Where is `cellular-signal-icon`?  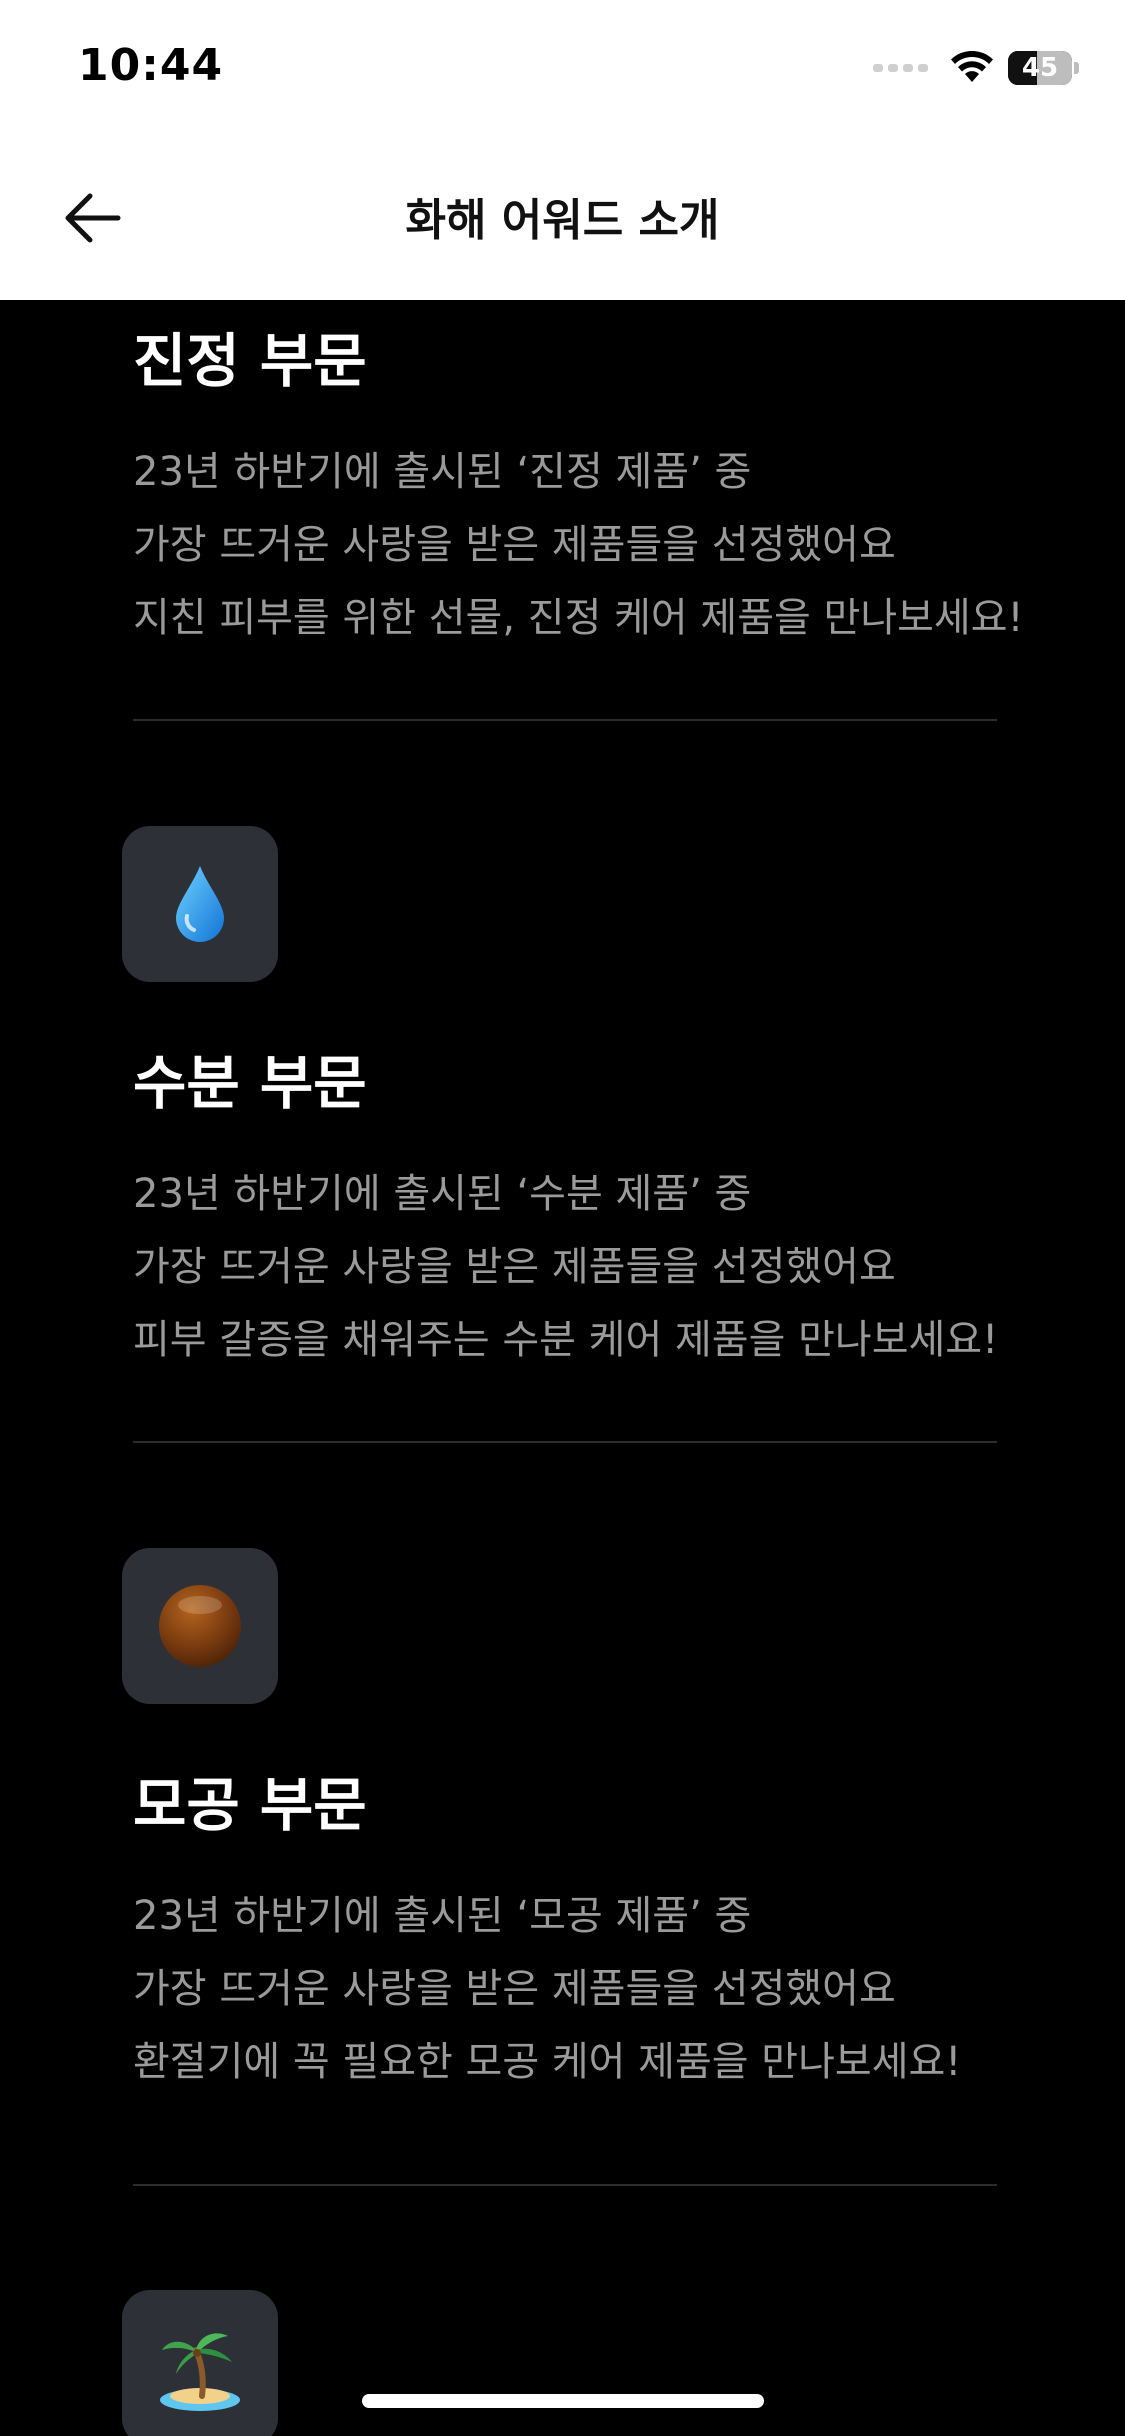 cellular-signal-icon is located at coordinates (900, 68).